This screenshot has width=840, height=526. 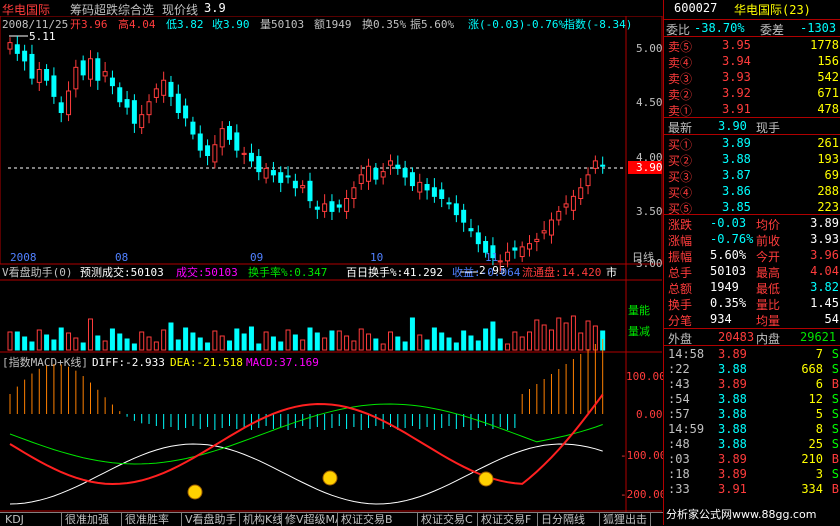 What do you see at coordinates (752, 77) in the screenshot?
I see `ask-row: 卖③ 3.93 542` at bounding box center [752, 77].